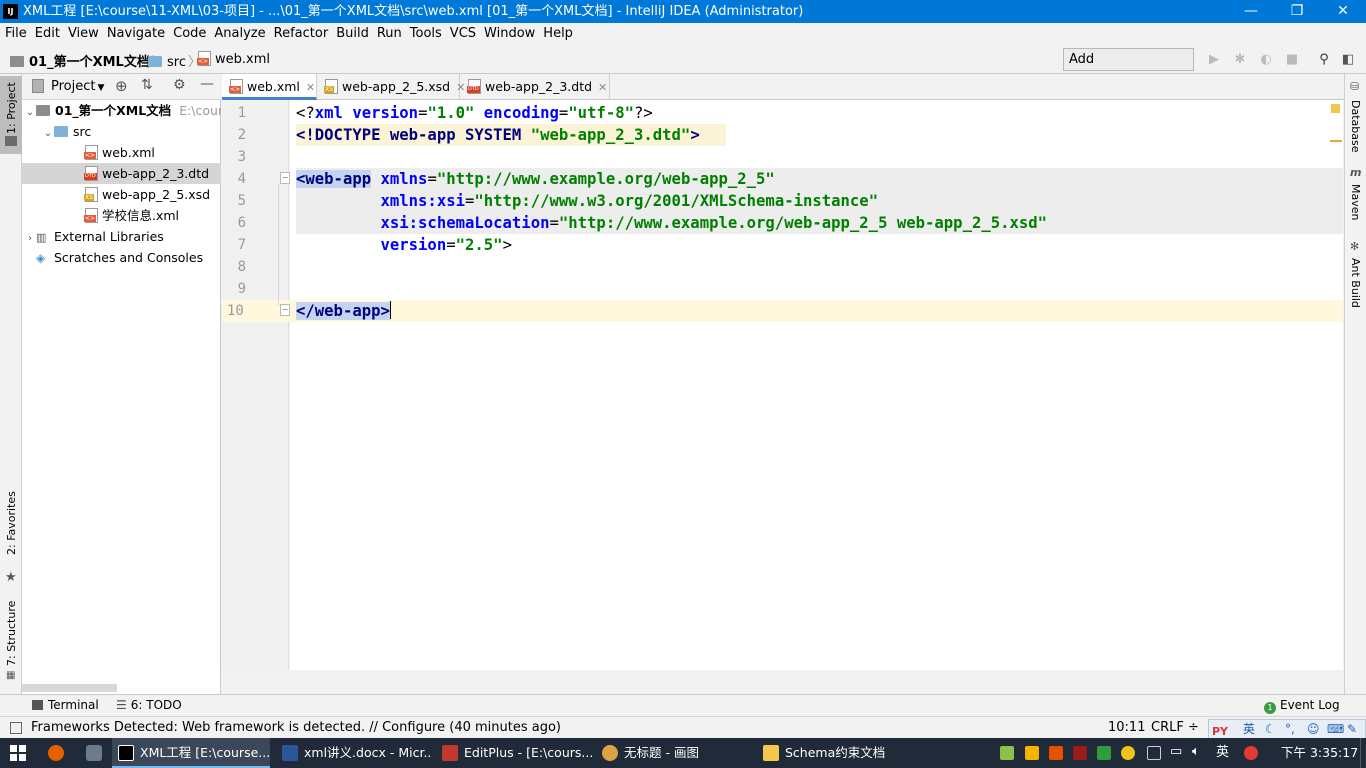  I want to click on event-log-tab: 1 Event Log, so click(1302, 706).